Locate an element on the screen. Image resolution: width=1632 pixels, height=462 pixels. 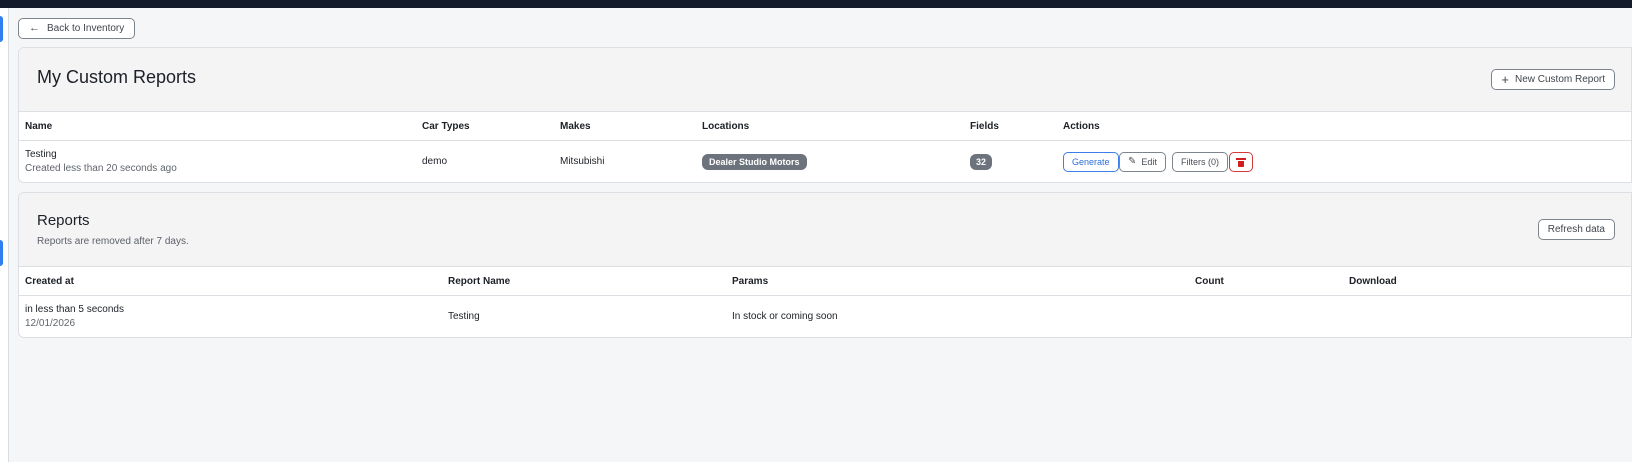
edit-label: Edit is located at coordinates (1149, 162).